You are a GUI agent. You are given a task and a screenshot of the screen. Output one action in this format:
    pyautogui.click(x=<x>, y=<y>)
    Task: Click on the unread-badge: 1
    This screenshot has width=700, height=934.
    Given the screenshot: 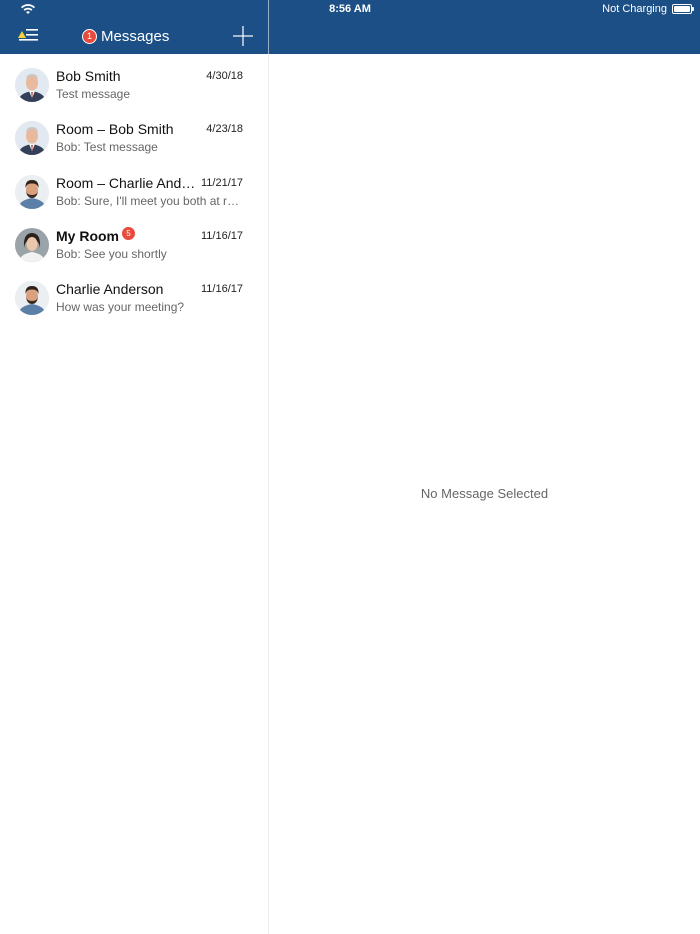 What is the action you would take?
    pyautogui.click(x=89, y=36)
    